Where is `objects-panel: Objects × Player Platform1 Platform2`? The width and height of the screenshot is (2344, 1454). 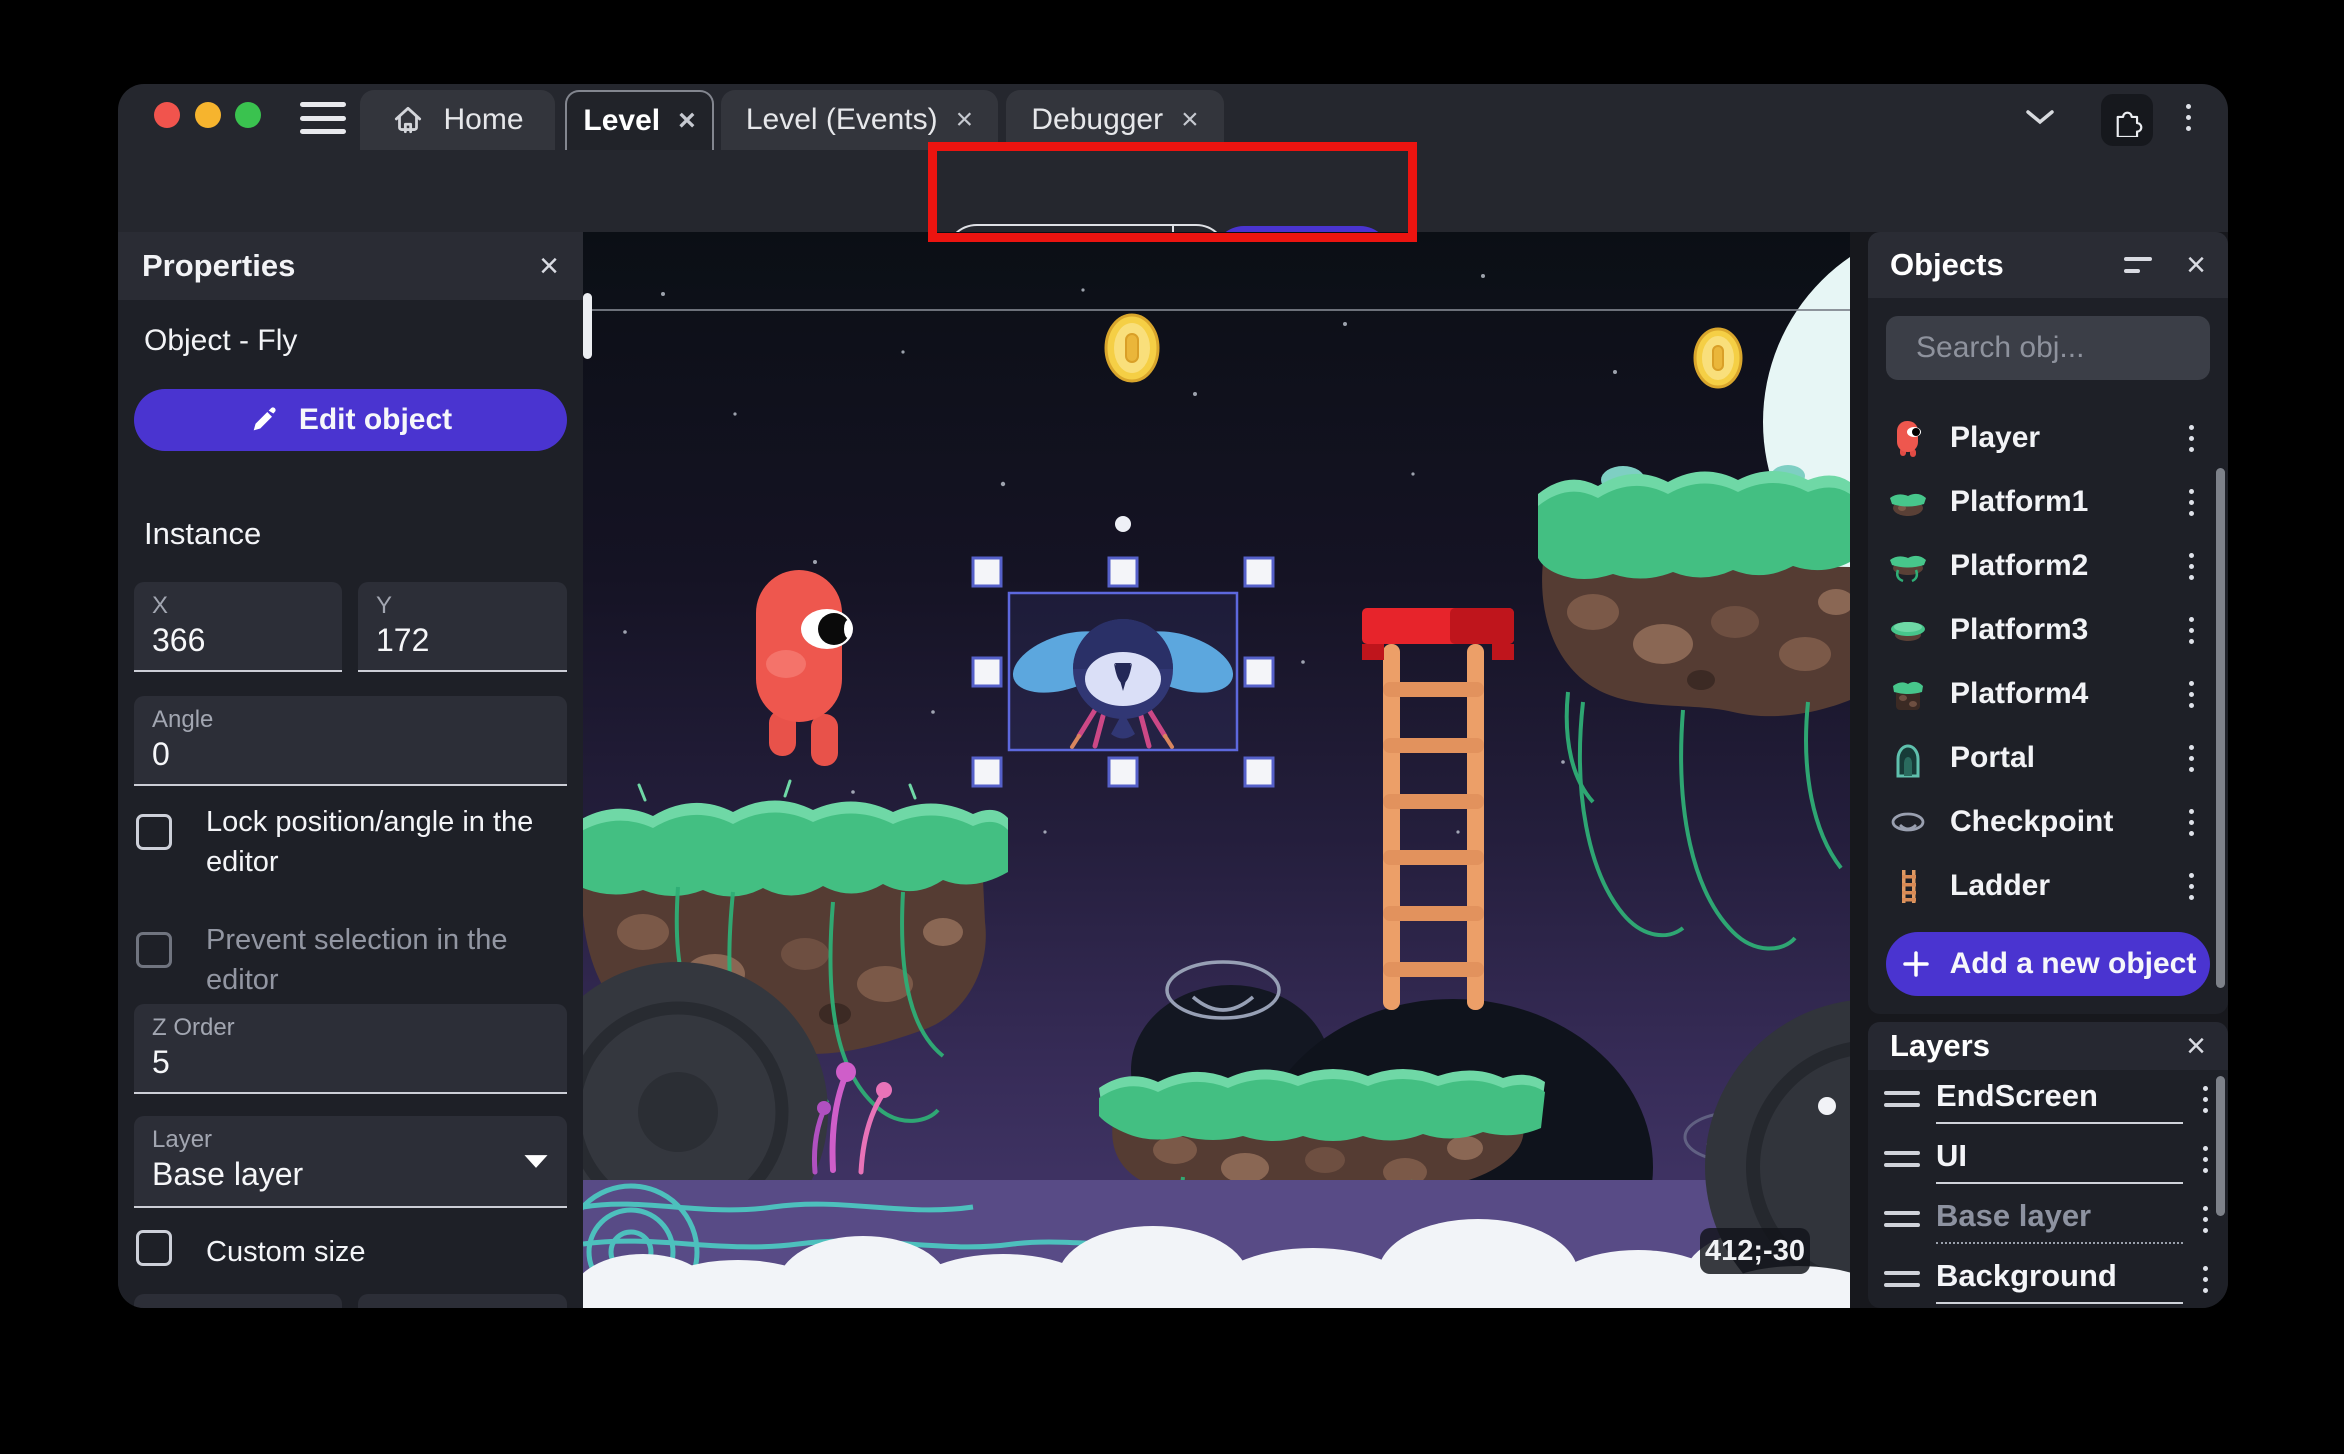 objects-panel: Objects × Player Platform1 Platform2 is located at coordinates (2048, 623).